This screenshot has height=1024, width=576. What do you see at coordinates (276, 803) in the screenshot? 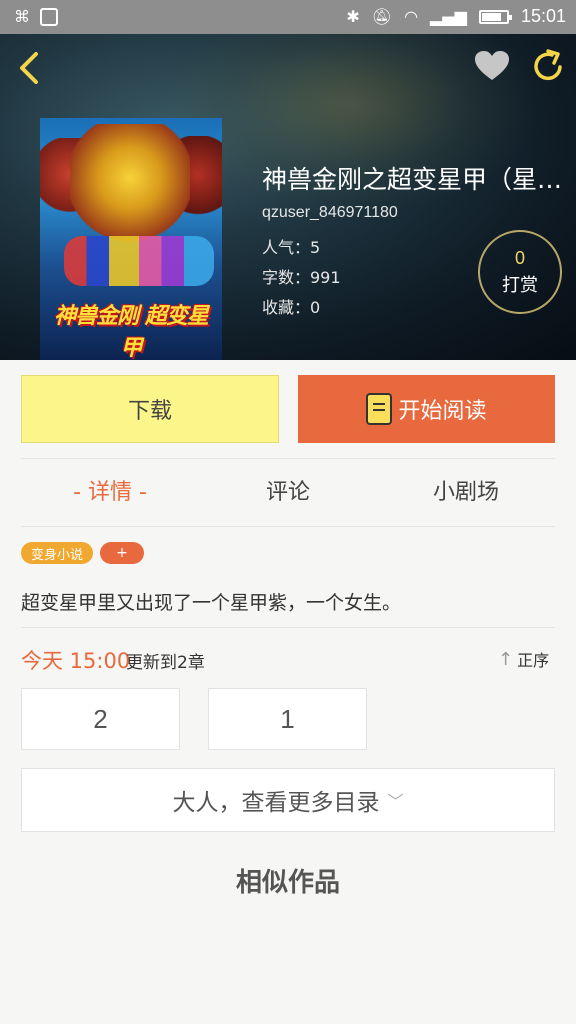
I see `more-catalog-label: 大人，查看更多目录` at bounding box center [276, 803].